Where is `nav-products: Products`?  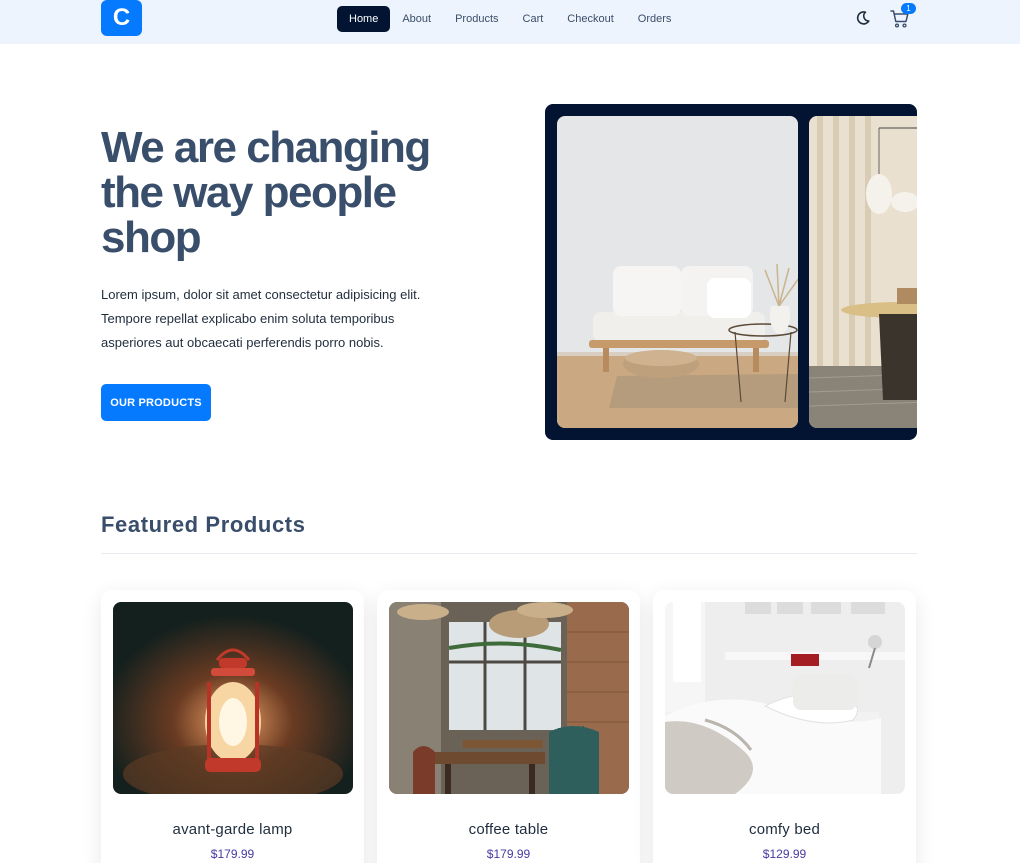 nav-products: Products is located at coordinates (476, 19).